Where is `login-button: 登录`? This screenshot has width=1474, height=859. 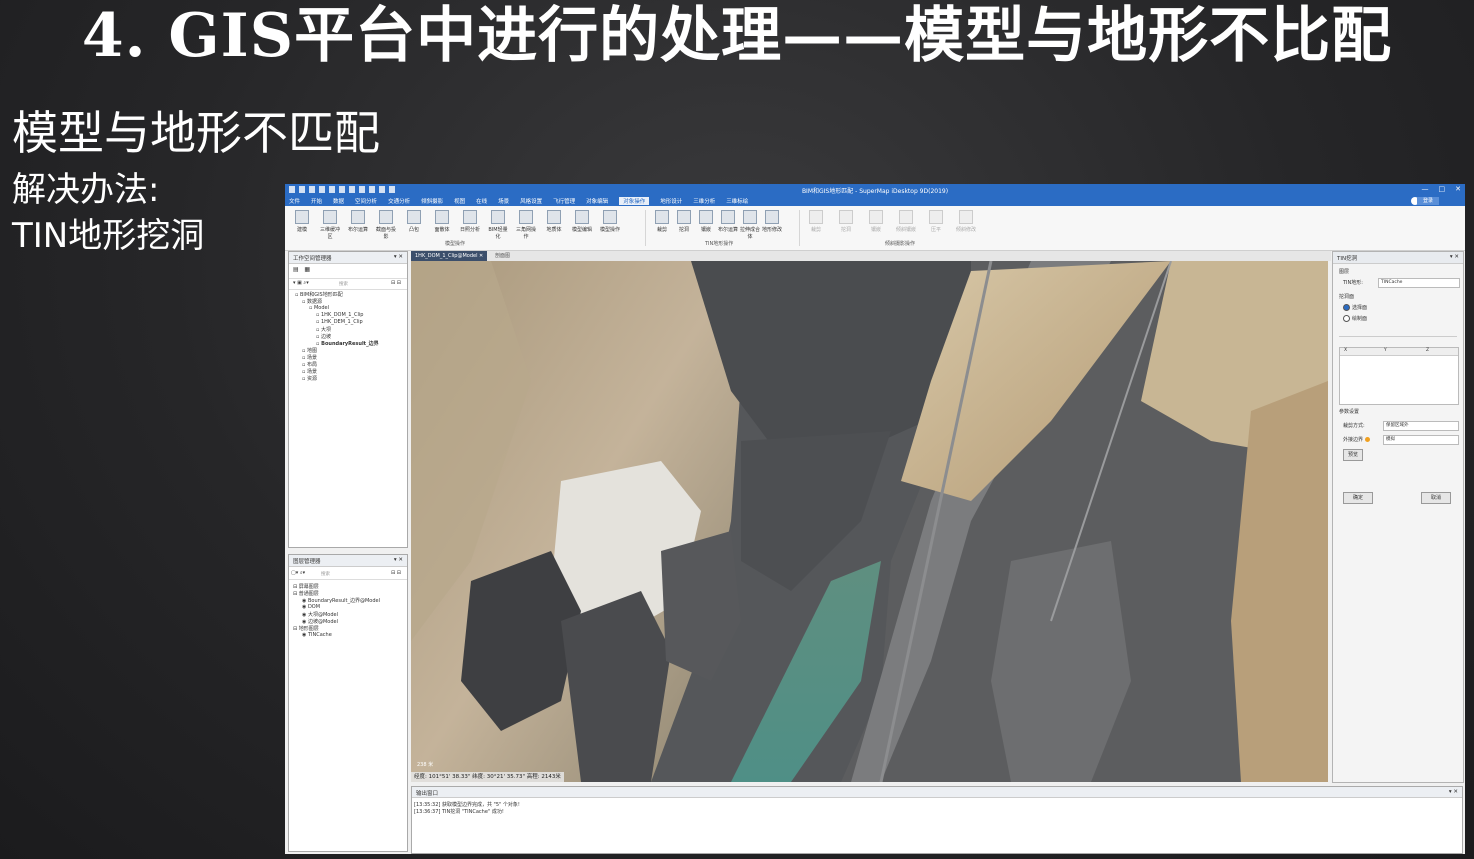
login-button: 登录 is located at coordinates (1427, 201).